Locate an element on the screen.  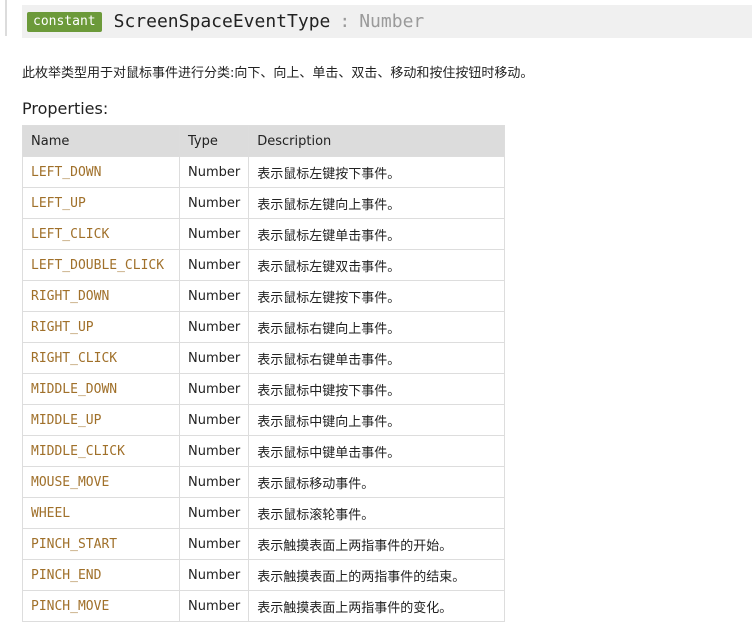
property-description: 表示鼠标移动事件。 is located at coordinates (377, 482).